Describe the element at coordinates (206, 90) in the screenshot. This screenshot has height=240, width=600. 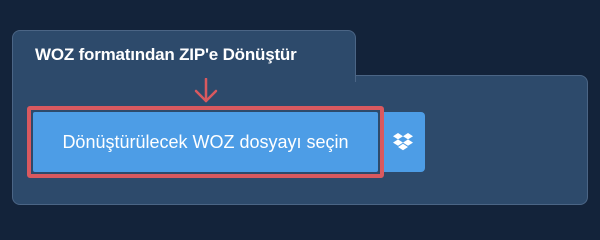
I see `arrow-down-icon` at that location.